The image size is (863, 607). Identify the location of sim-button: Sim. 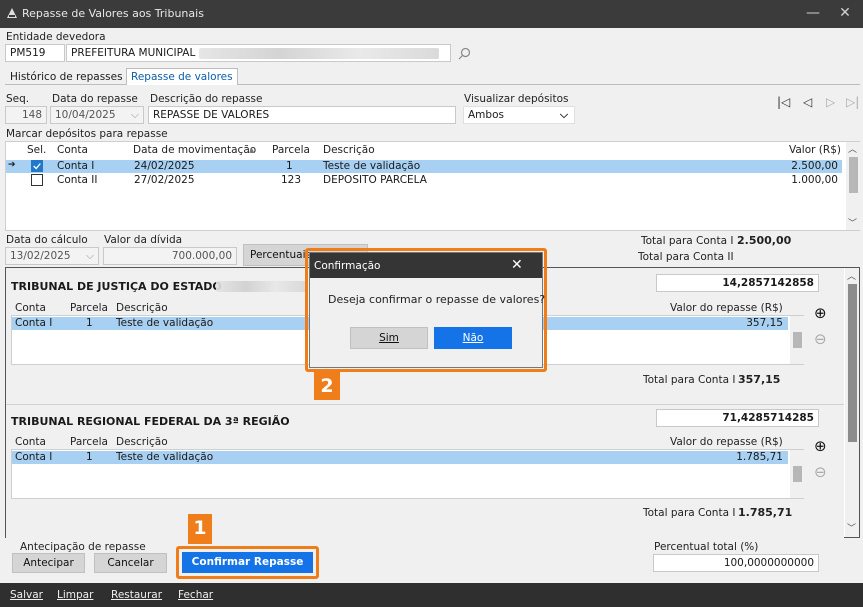
(389, 338).